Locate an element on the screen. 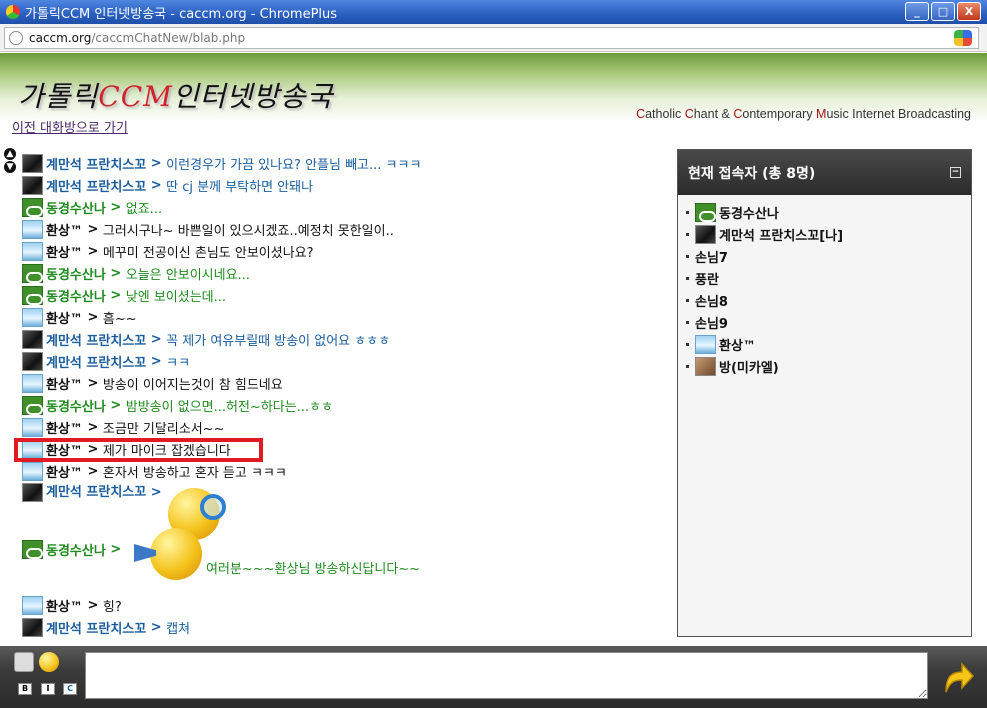  highlighted-message-box is located at coordinates (138, 450).